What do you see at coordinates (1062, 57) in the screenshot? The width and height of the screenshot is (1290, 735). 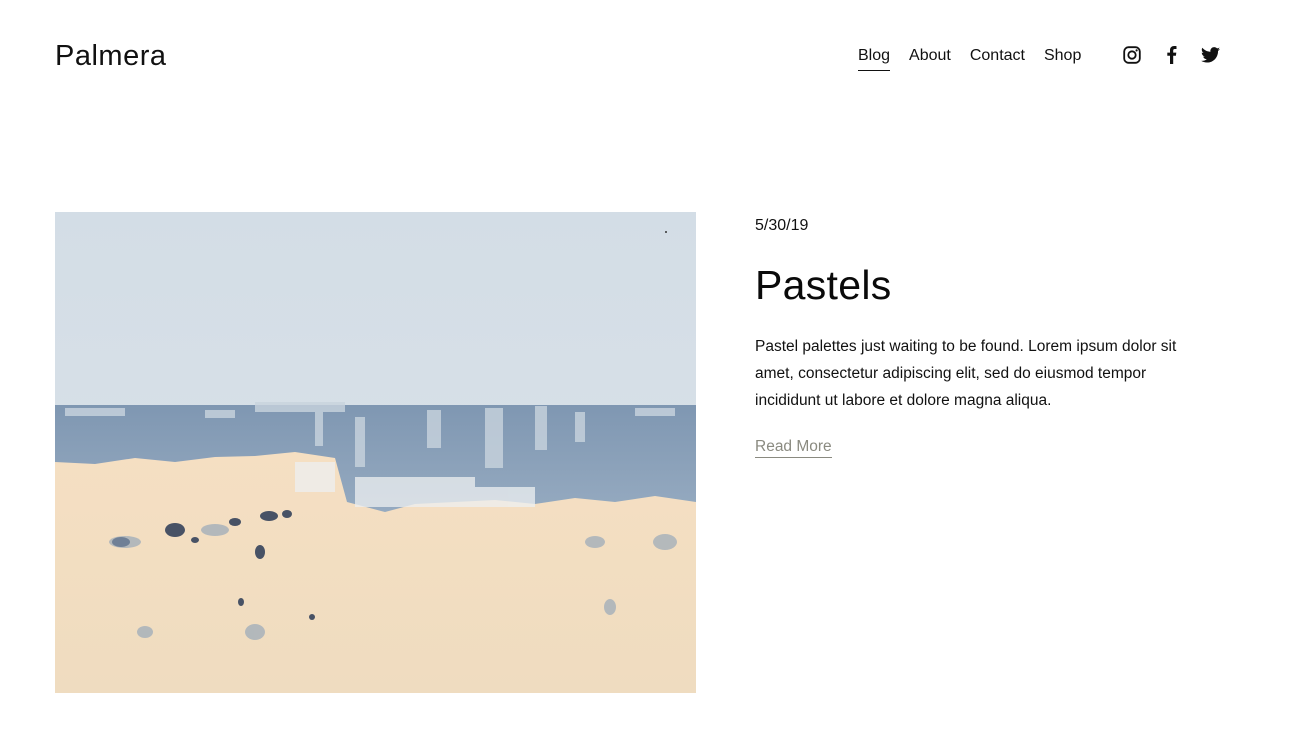 I see `nav-shop: Shop` at bounding box center [1062, 57].